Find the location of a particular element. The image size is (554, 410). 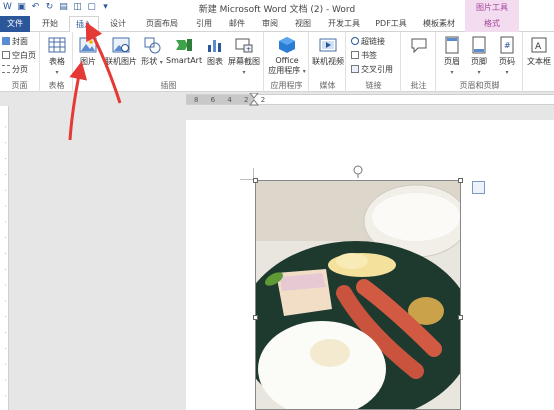

group-links: 超链接 书签 交叉引用 链接 is located at coordinates (374, 62).